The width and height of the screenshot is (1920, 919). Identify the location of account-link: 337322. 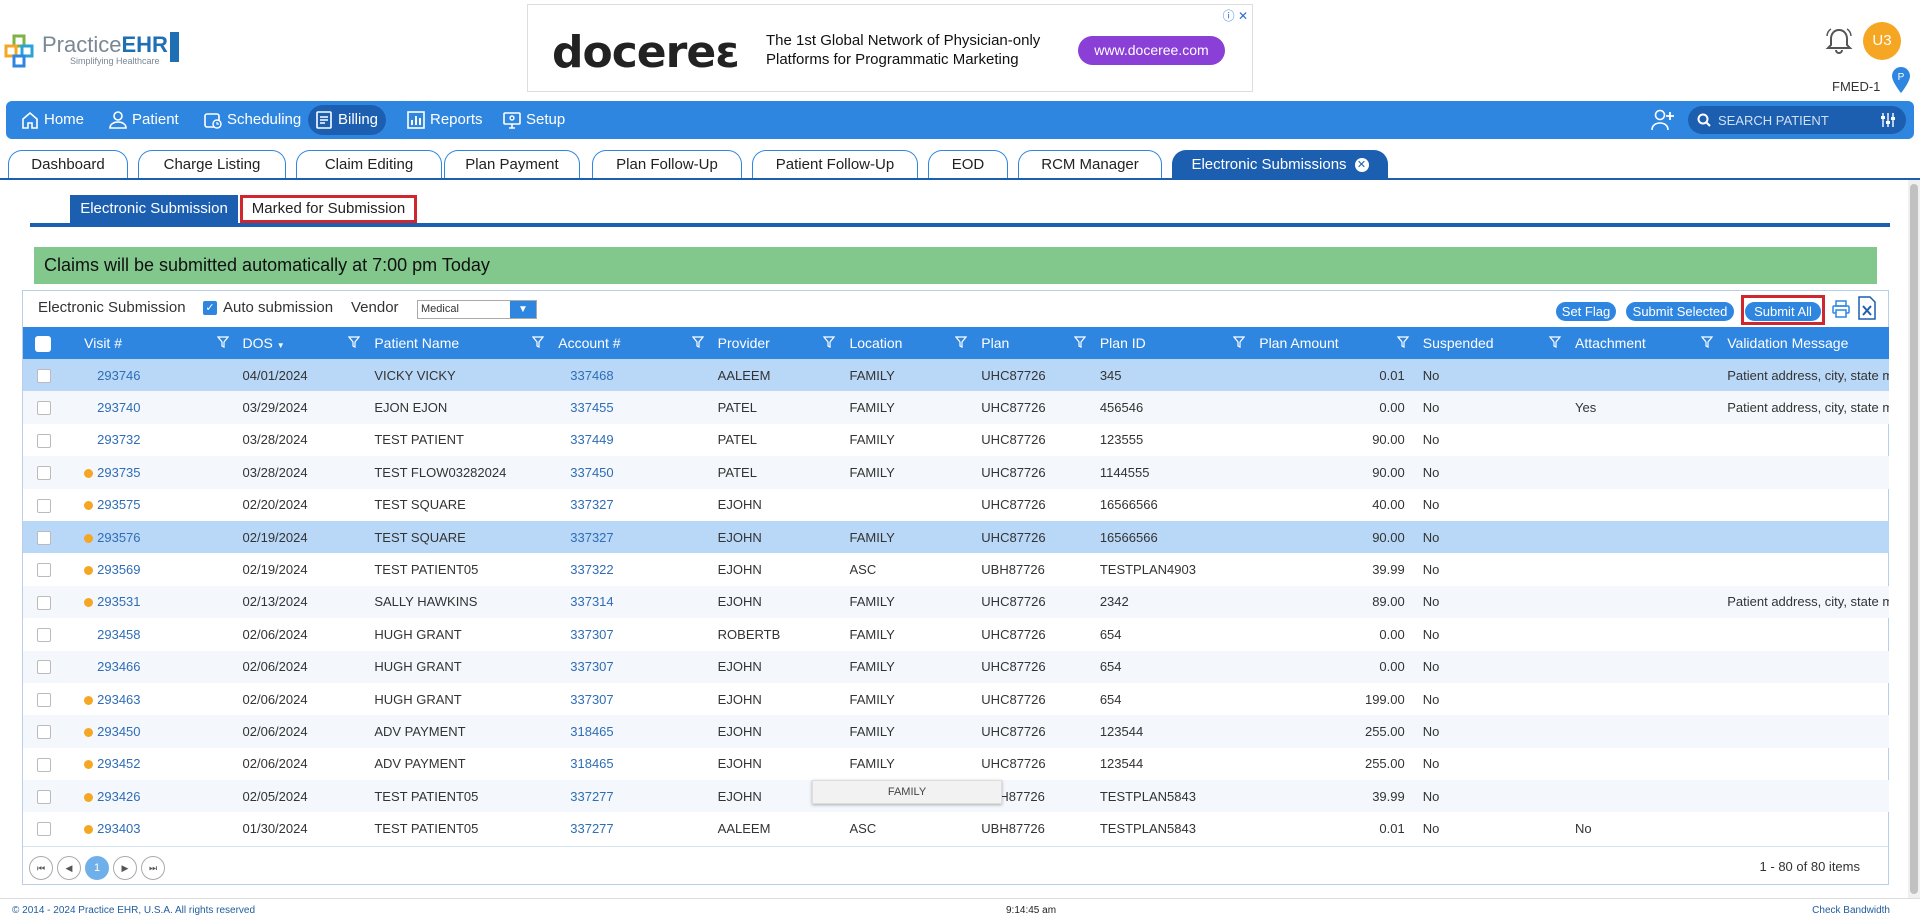
(591, 569).